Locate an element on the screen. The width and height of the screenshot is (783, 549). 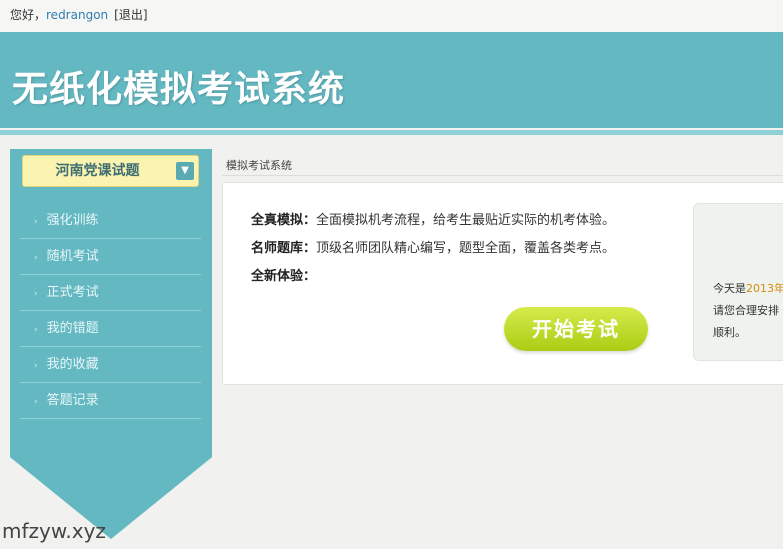
notice-box: 今天是2013年 请您合理安排 顺利。 is located at coordinates (738, 282).